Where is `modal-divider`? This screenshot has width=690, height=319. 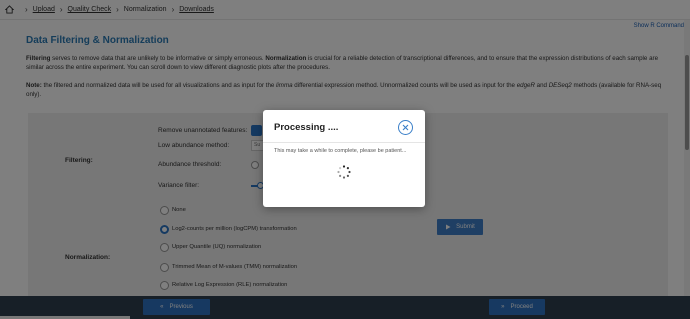 modal-divider is located at coordinates (344, 142).